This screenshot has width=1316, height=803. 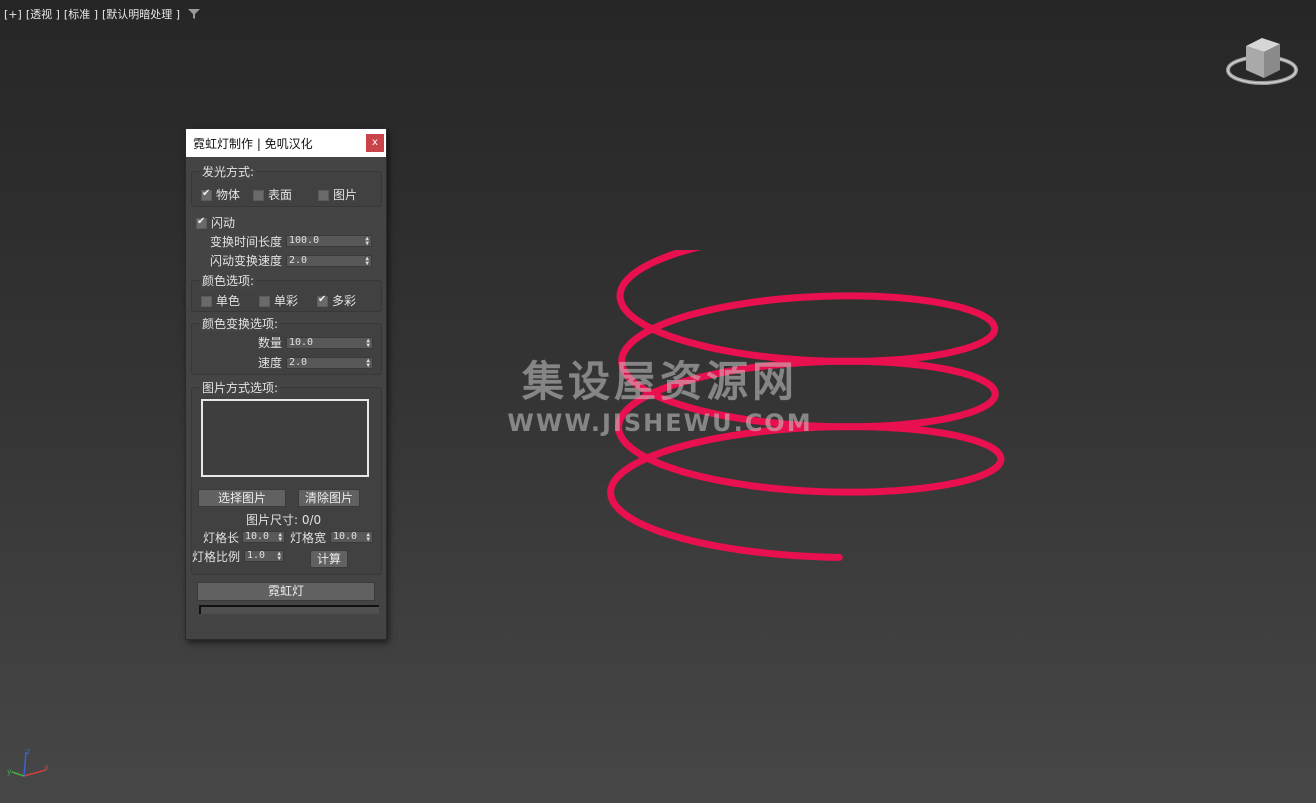 What do you see at coordinates (206, 194) in the screenshot?
I see `checkbox-object` at bounding box center [206, 194].